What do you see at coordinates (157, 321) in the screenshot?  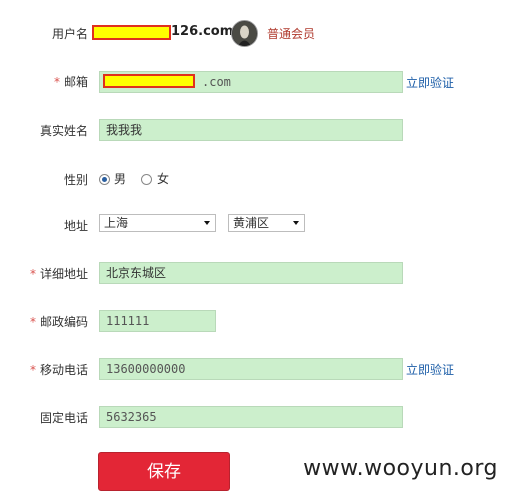 I see `postcode-input: 111111` at bounding box center [157, 321].